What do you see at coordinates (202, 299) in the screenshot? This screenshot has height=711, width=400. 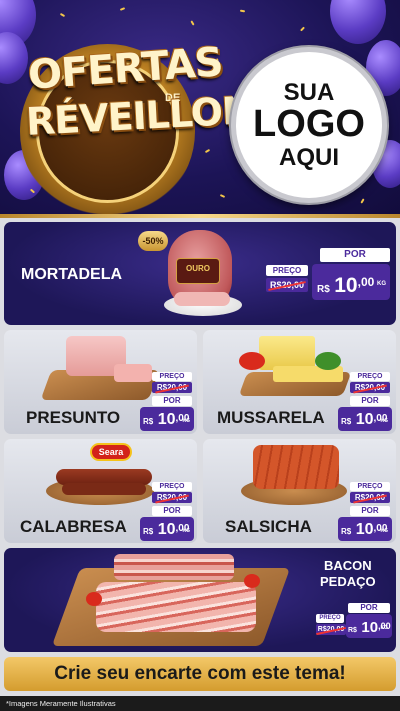 I see `mortadela-slices` at bounding box center [202, 299].